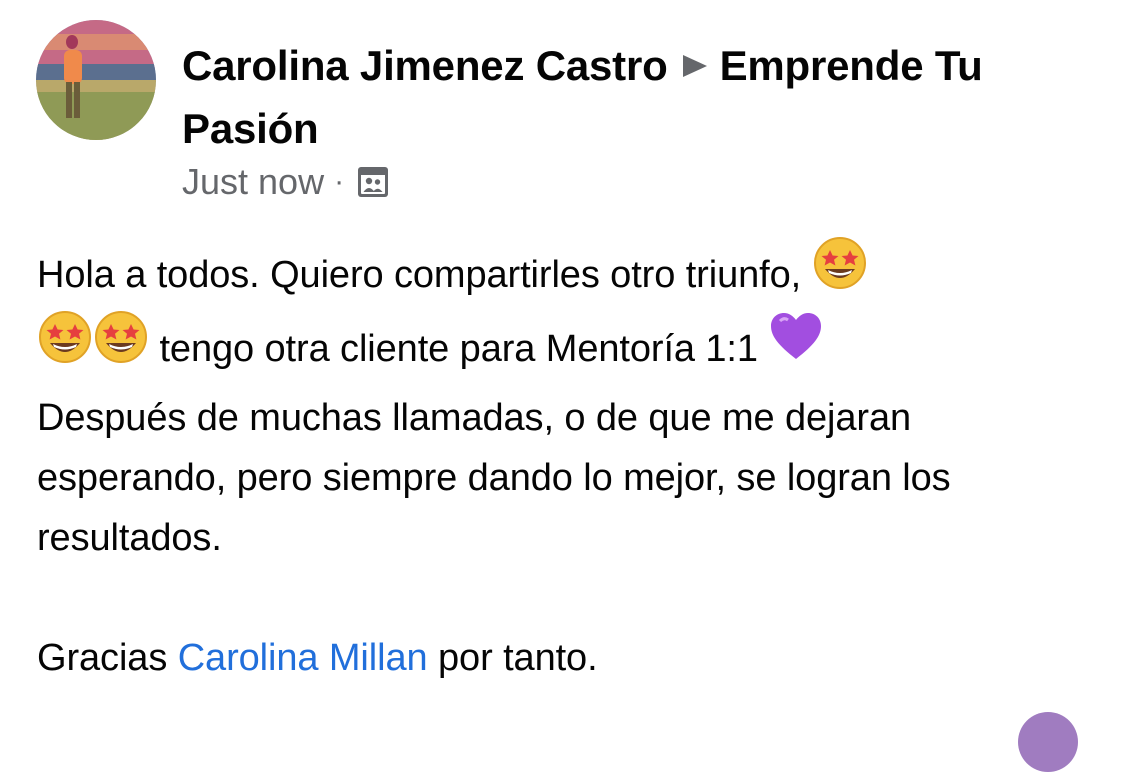 The width and height of the screenshot is (1125, 772). Describe the element at coordinates (518, 658) in the screenshot. I see `thanks-suffix: por tanto.` at that location.